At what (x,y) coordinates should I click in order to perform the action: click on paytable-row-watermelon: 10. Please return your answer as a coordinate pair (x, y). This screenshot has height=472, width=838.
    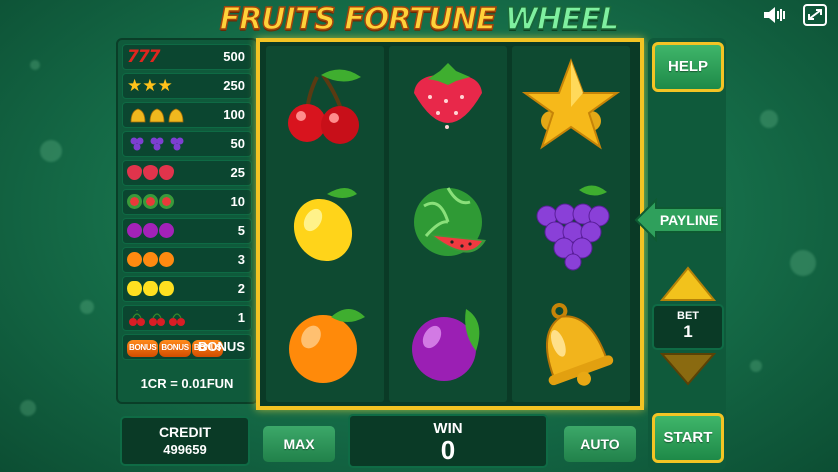
    Looking at the image, I should click on (187, 202).